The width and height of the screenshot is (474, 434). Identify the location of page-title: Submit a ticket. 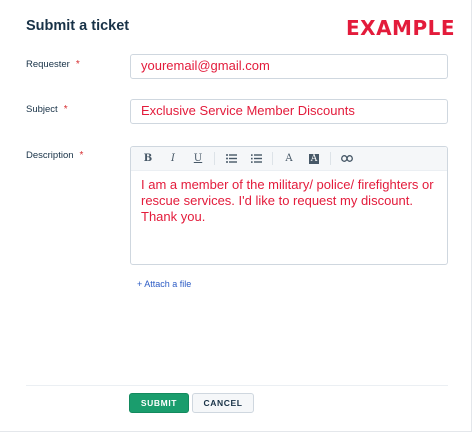
(78, 26).